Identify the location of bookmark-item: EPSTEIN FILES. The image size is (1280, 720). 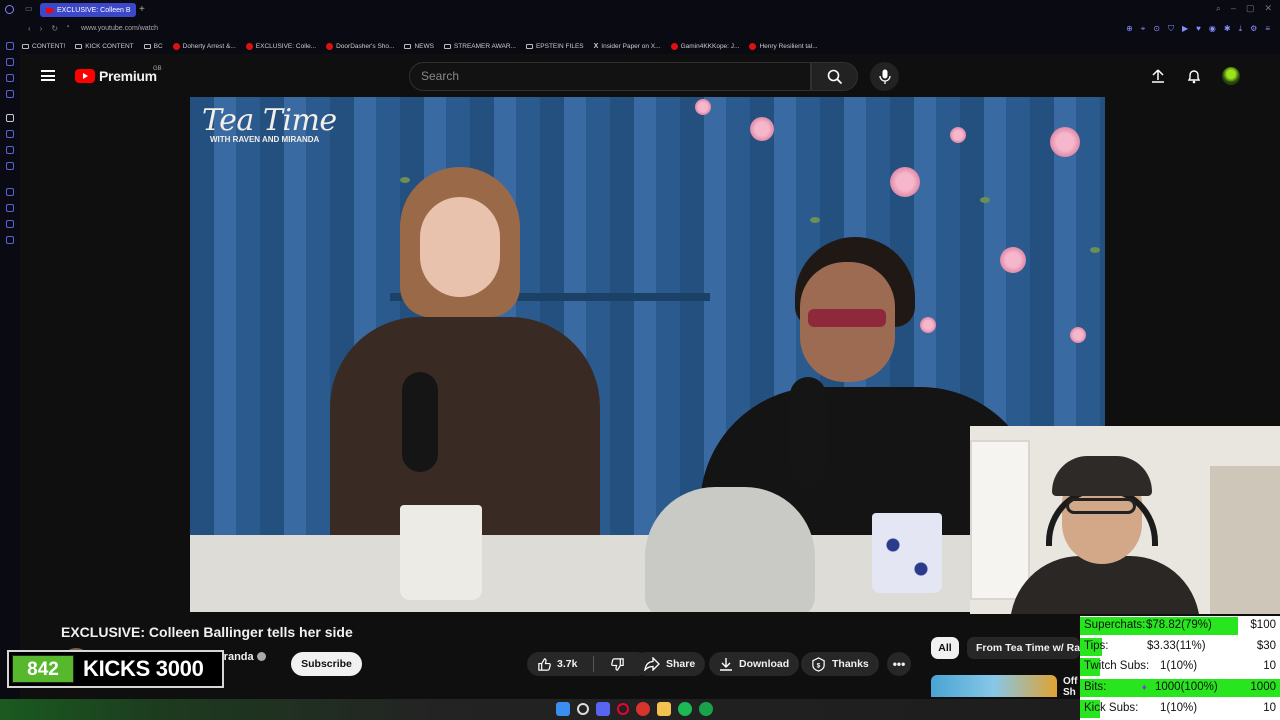
(554, 46).